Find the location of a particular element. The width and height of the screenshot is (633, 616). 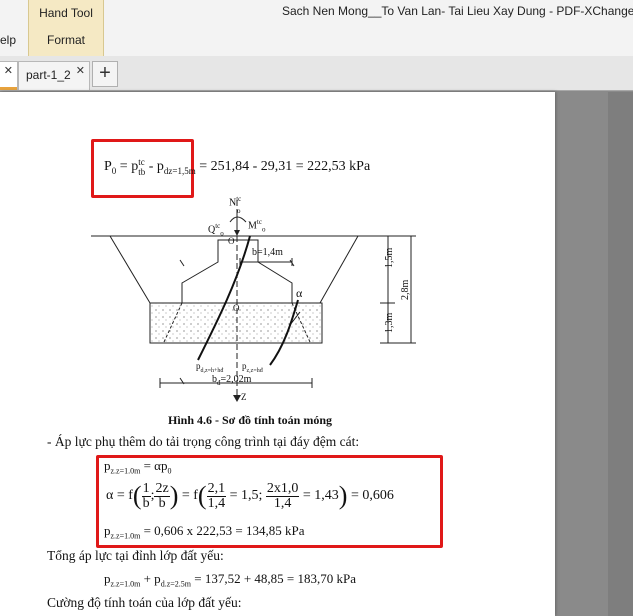

formula-pz-alpha: pz.z=1.0m = αp0 is located at coordinates (138, 467).